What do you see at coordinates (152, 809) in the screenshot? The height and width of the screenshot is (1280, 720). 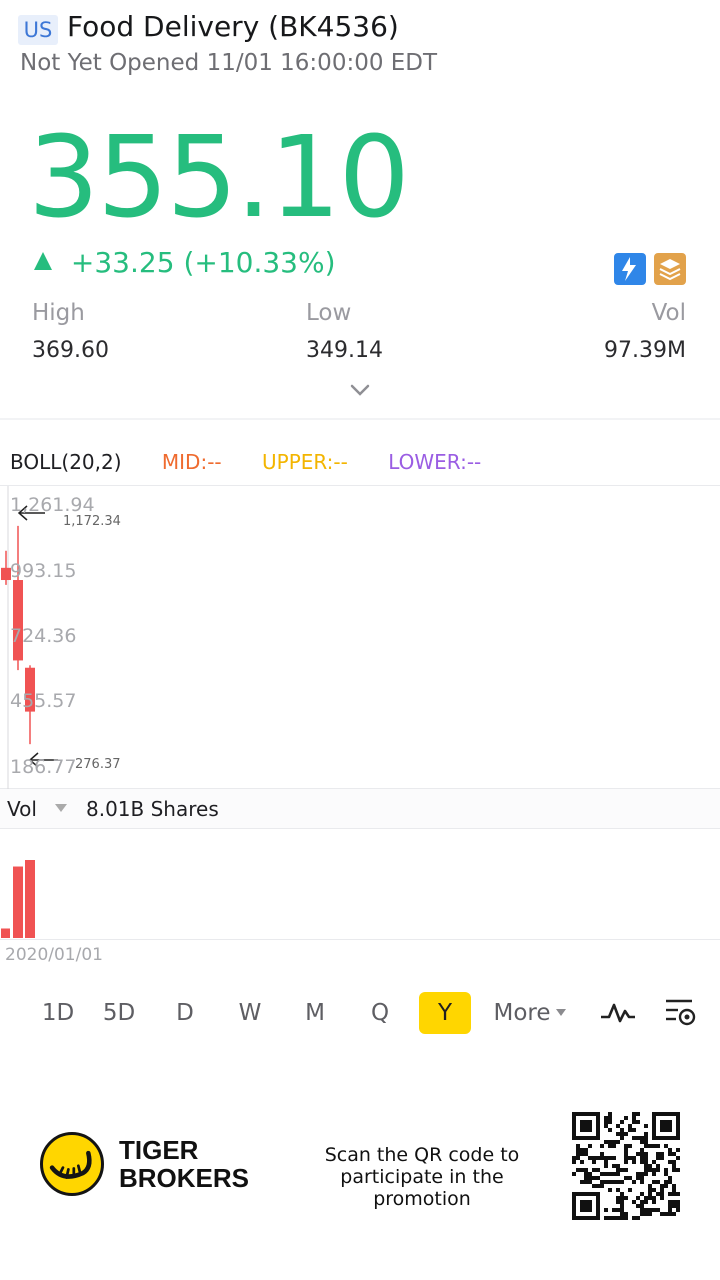 I see `volume-value: 8.01B Shares` at bounding box center [152, 809].